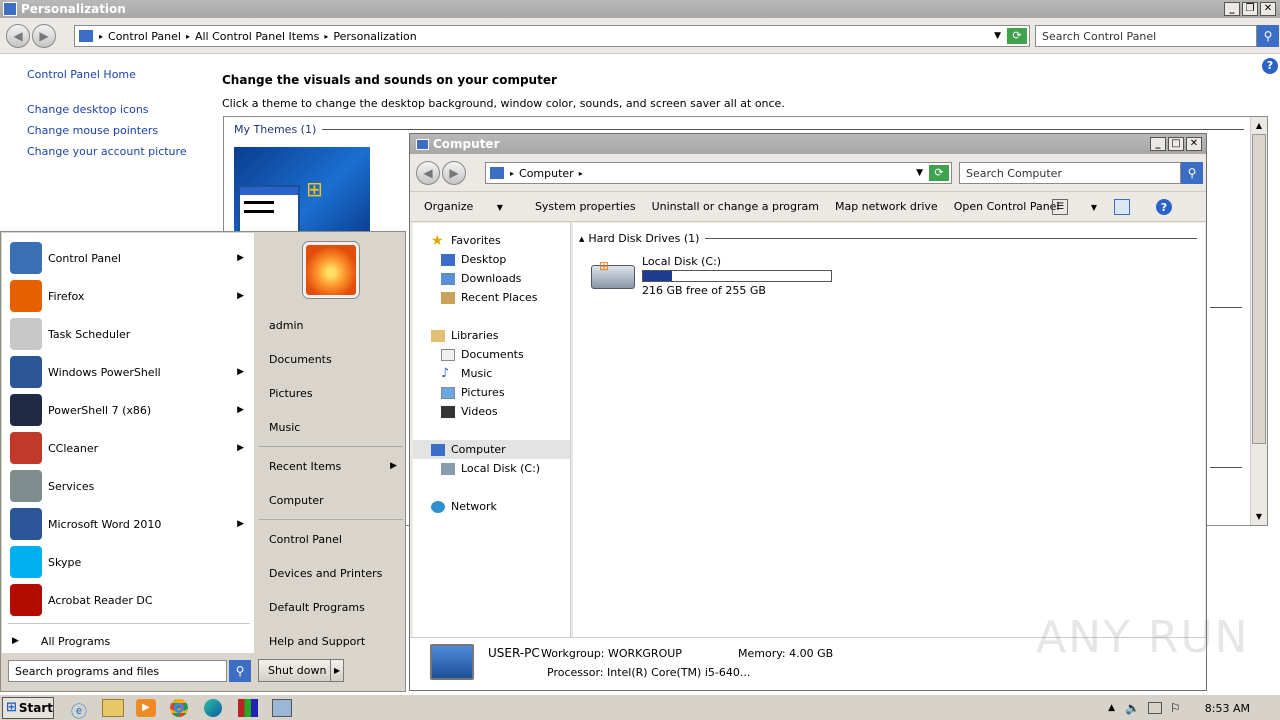 Image resolution: width=1280 pixels, height=720 pixels. Describe the element at coordinates (491, 392) in the screenshot. I see `nav-pictures: Pictures` at that location.